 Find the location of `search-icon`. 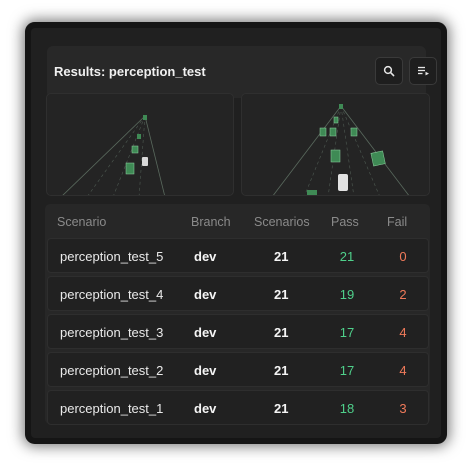

search-icon is located at coordinates (389, 71).